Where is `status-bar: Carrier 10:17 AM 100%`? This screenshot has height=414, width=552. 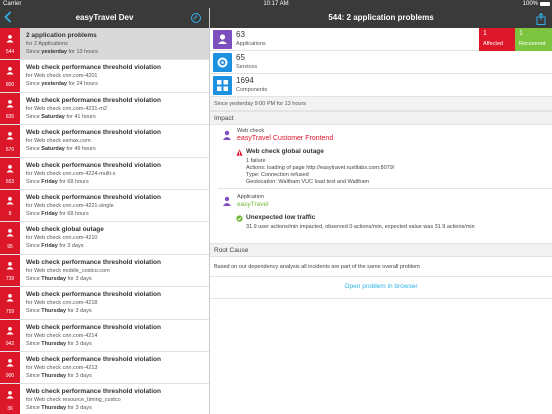
status-bar: Carrier 10:17 AM 100% is located at coordinates (276, 4).